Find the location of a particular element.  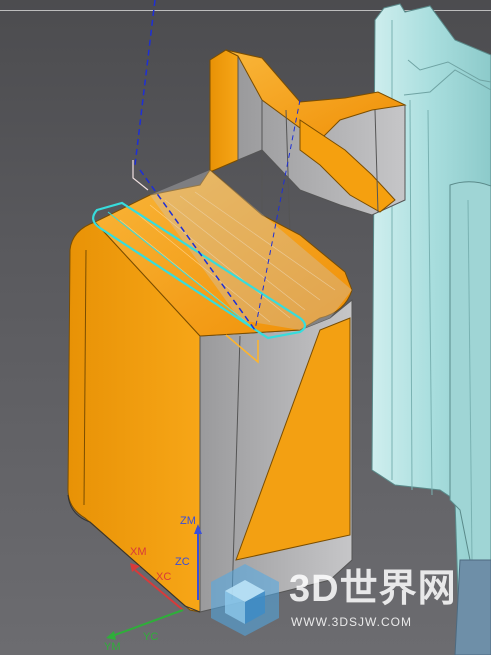

watermark: 3D世界网 WWW.3DSJW.COM is located at coordinates (342, 600).